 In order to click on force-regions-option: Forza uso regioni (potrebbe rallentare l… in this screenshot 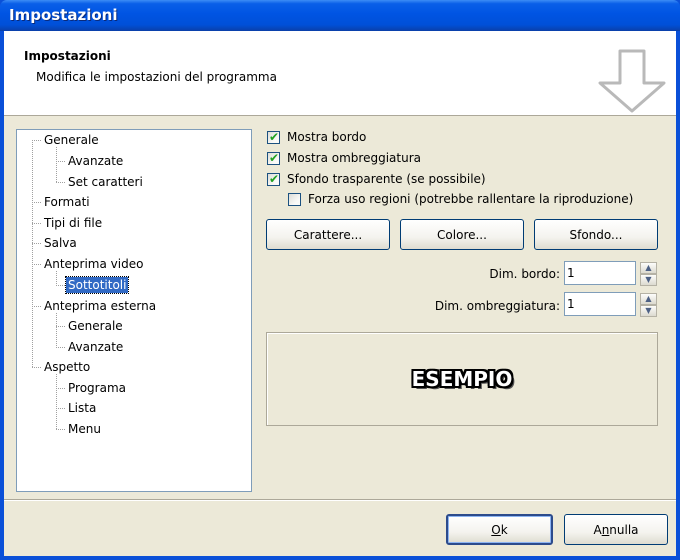, I will do `click(460, 199)`.